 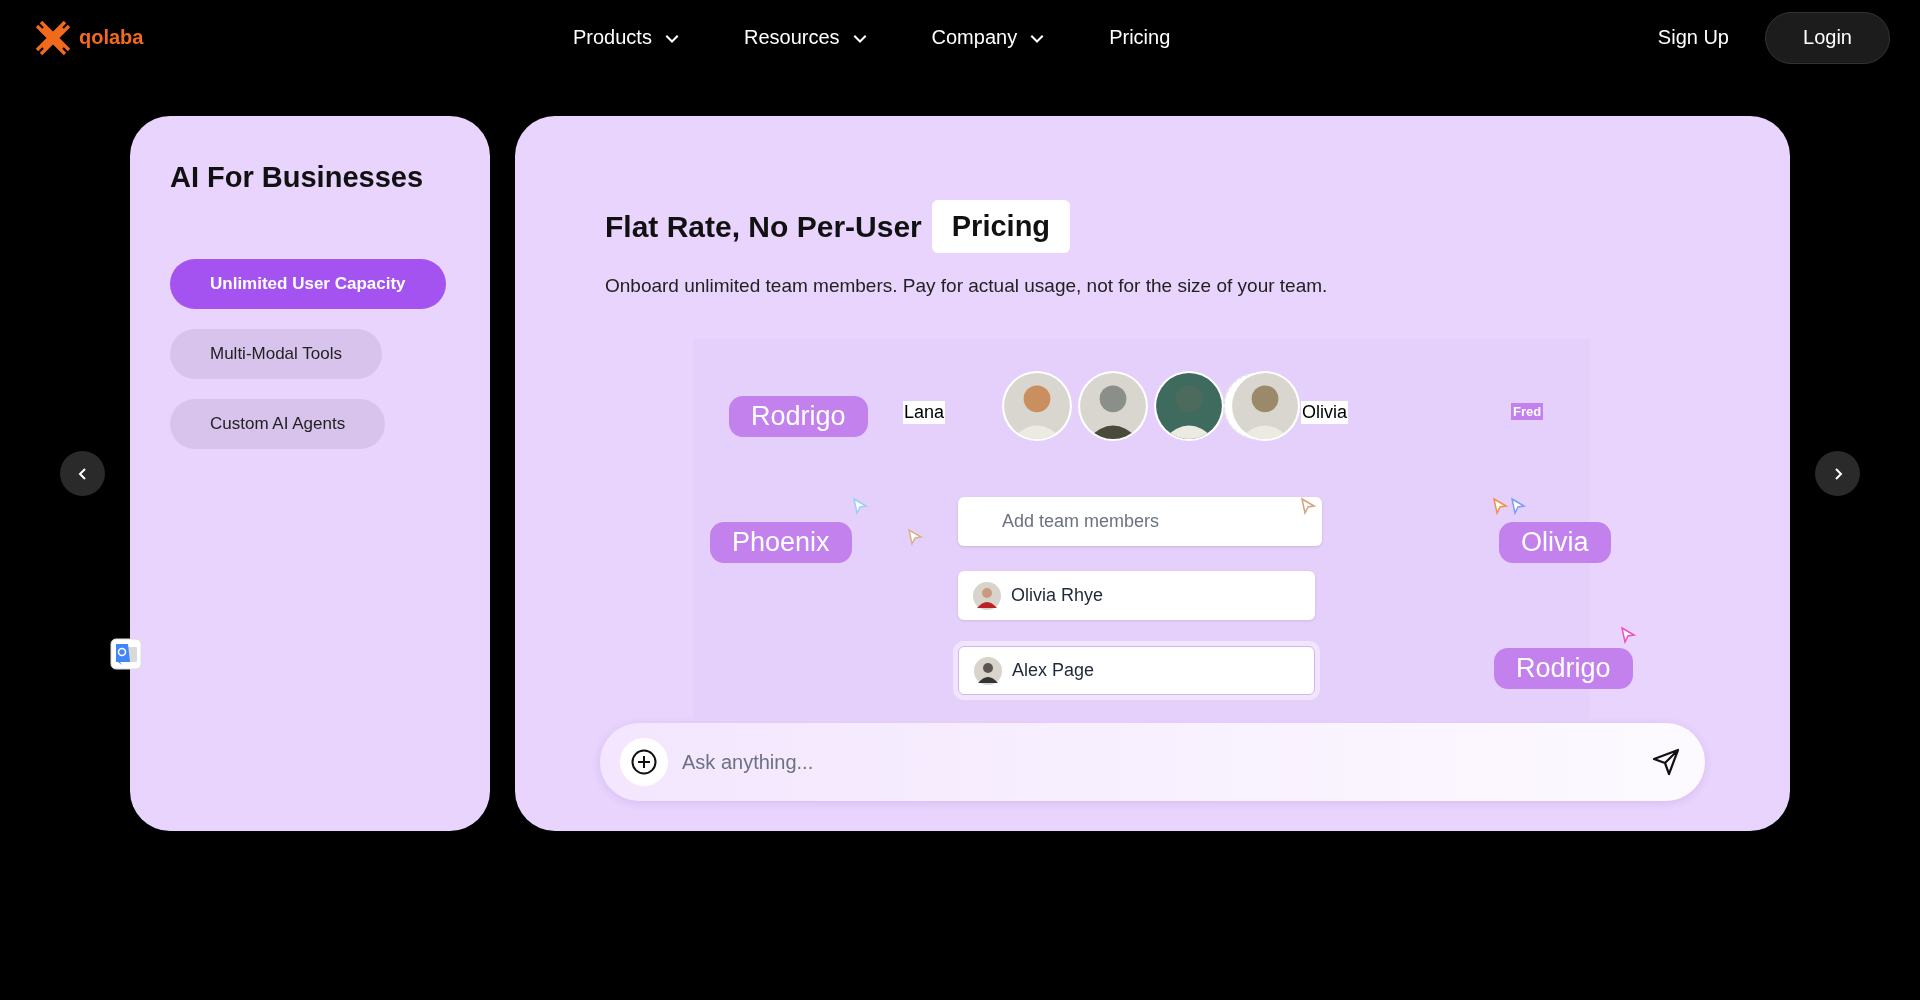 I want to click on feature-tab: Unlimited User Capacity, so click(x=308, y=284).